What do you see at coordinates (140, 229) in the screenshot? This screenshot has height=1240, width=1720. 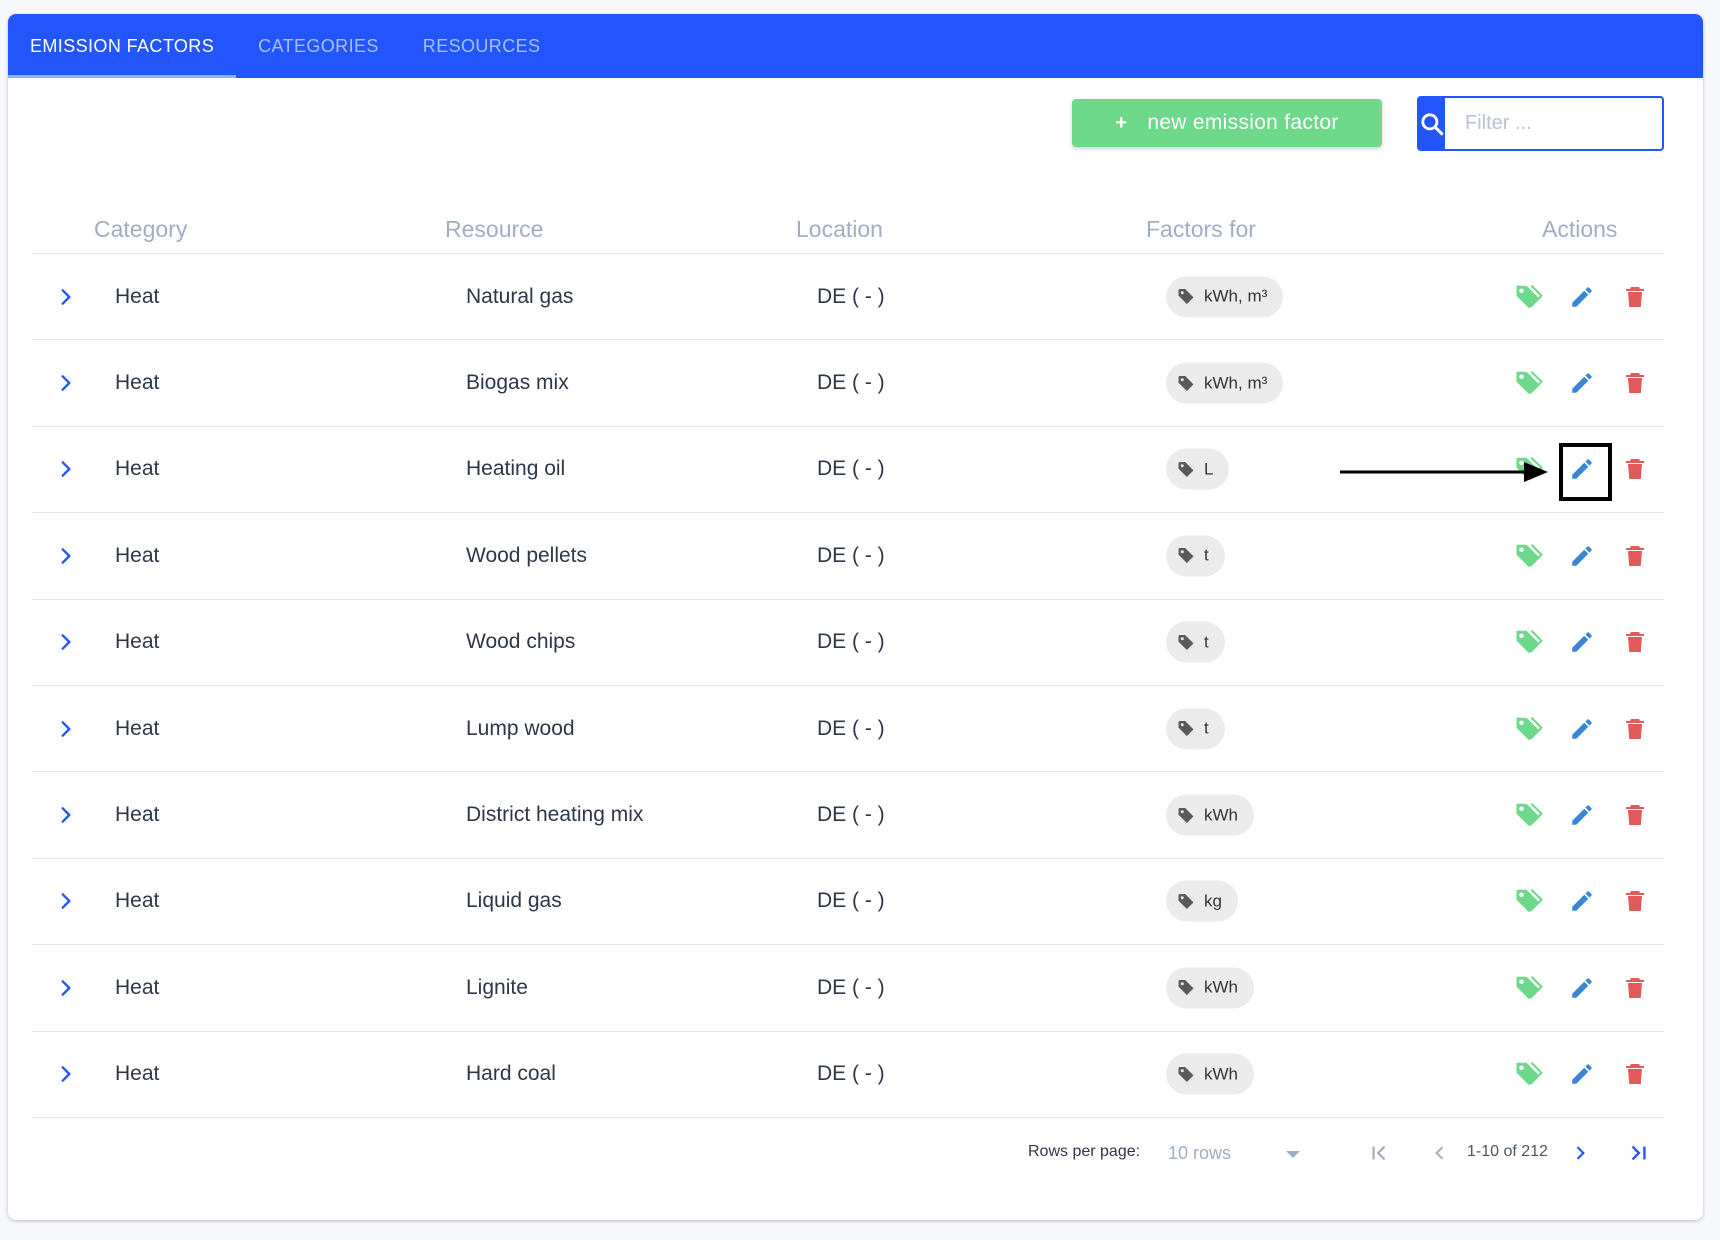 I see `header-category: Category` at bounding box center [140, 229].